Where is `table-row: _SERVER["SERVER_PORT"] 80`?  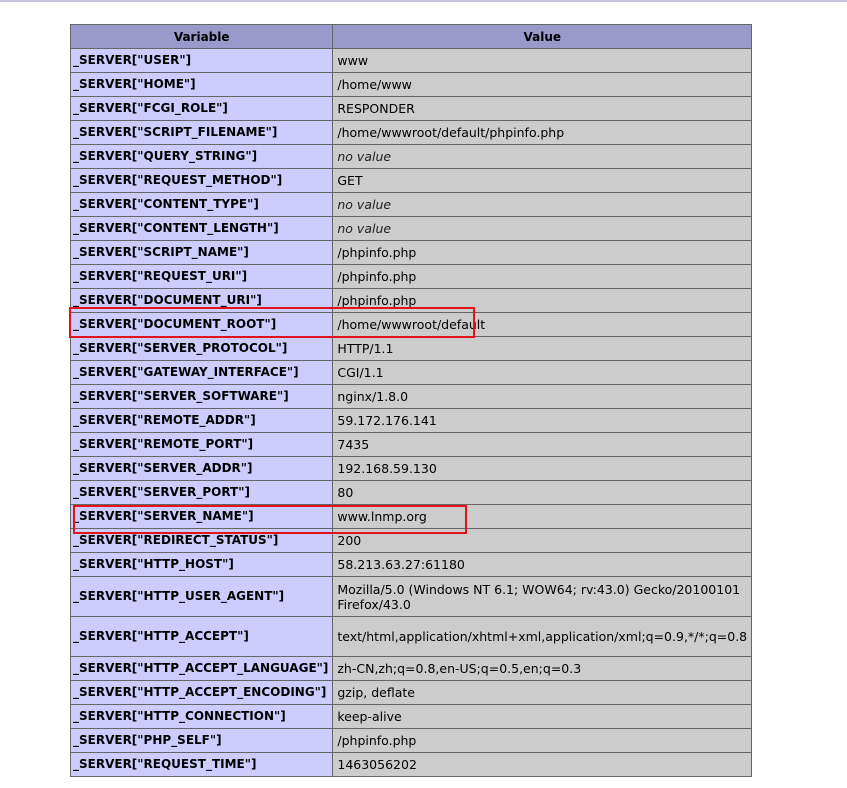 table-row: _SERVER["SERVER_PORT"] 80 is located at coordinates (411, 492).